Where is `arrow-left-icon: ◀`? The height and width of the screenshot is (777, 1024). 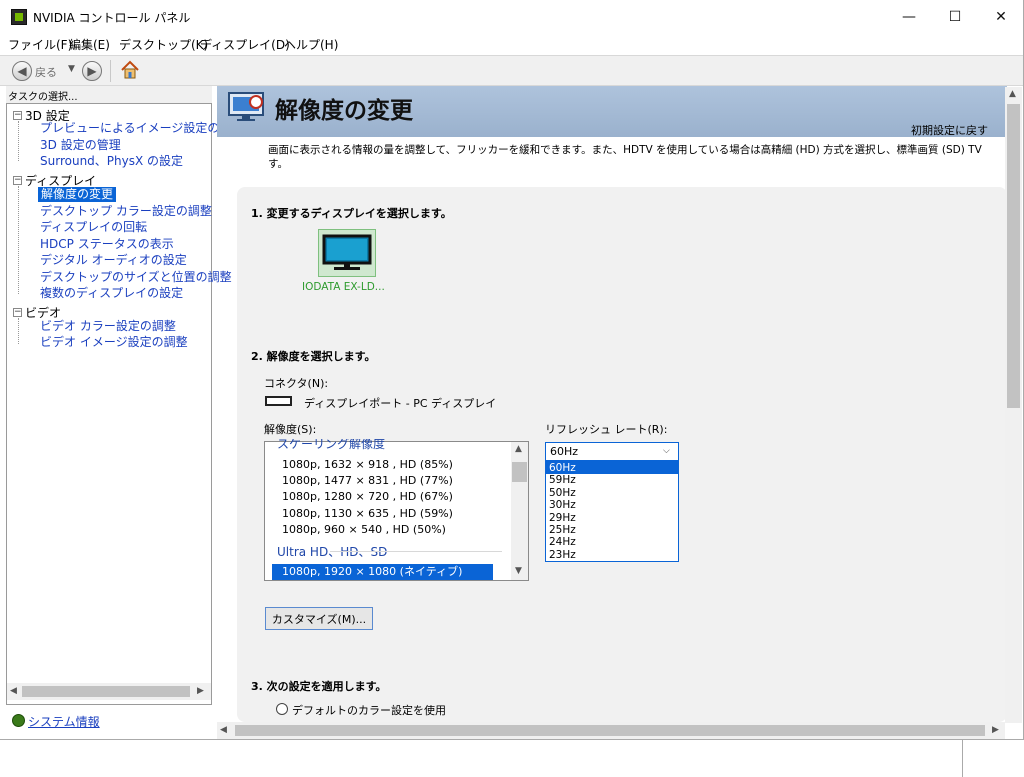
arrow-left-icon: ◀ is located at coordinates (22, 71).